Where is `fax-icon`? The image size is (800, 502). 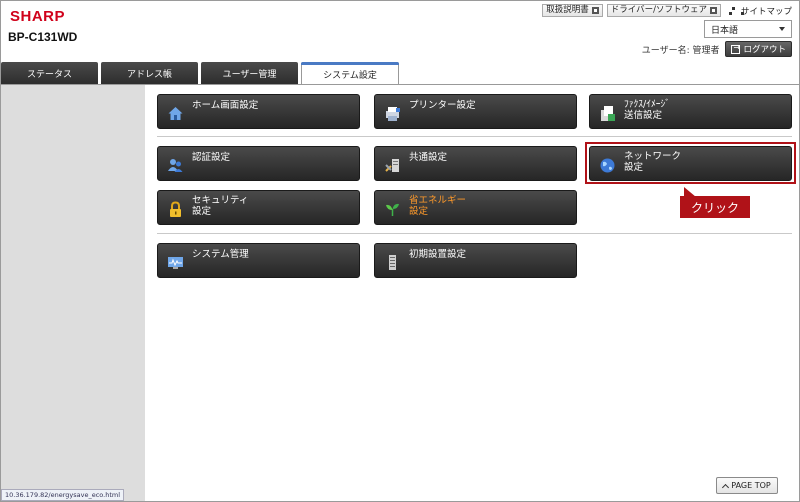
fax-icon is located at coordinates (608, 113).